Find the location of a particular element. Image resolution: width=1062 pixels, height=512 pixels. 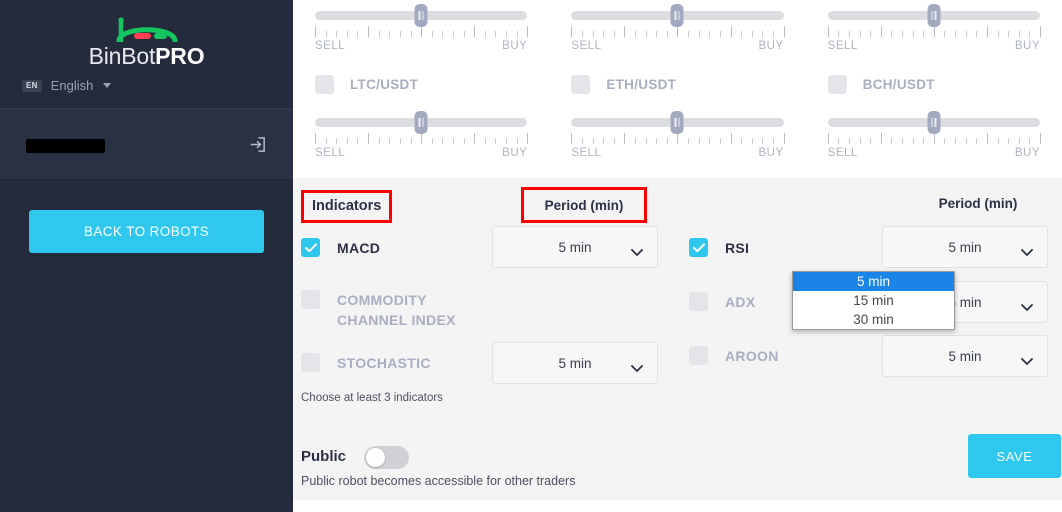

period-select-macd: 5 min is located at coordinates (575, 247).